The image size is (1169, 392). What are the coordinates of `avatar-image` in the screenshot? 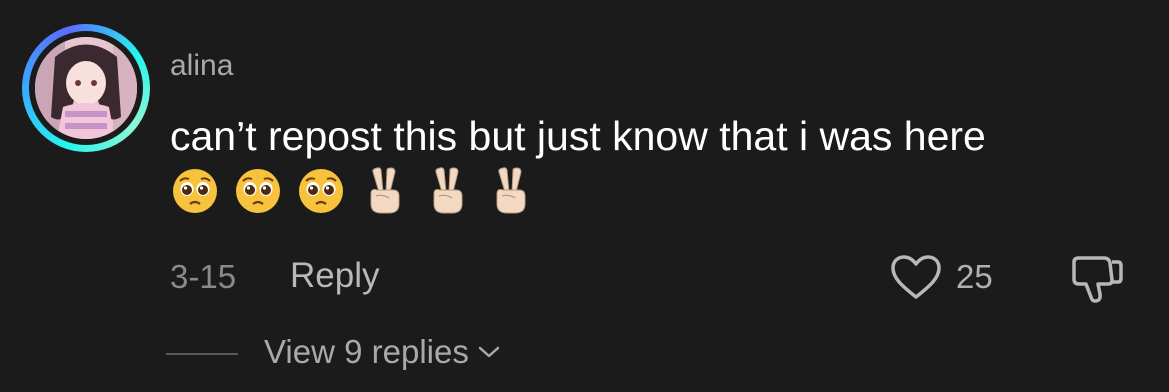 It's located at (86, 88).